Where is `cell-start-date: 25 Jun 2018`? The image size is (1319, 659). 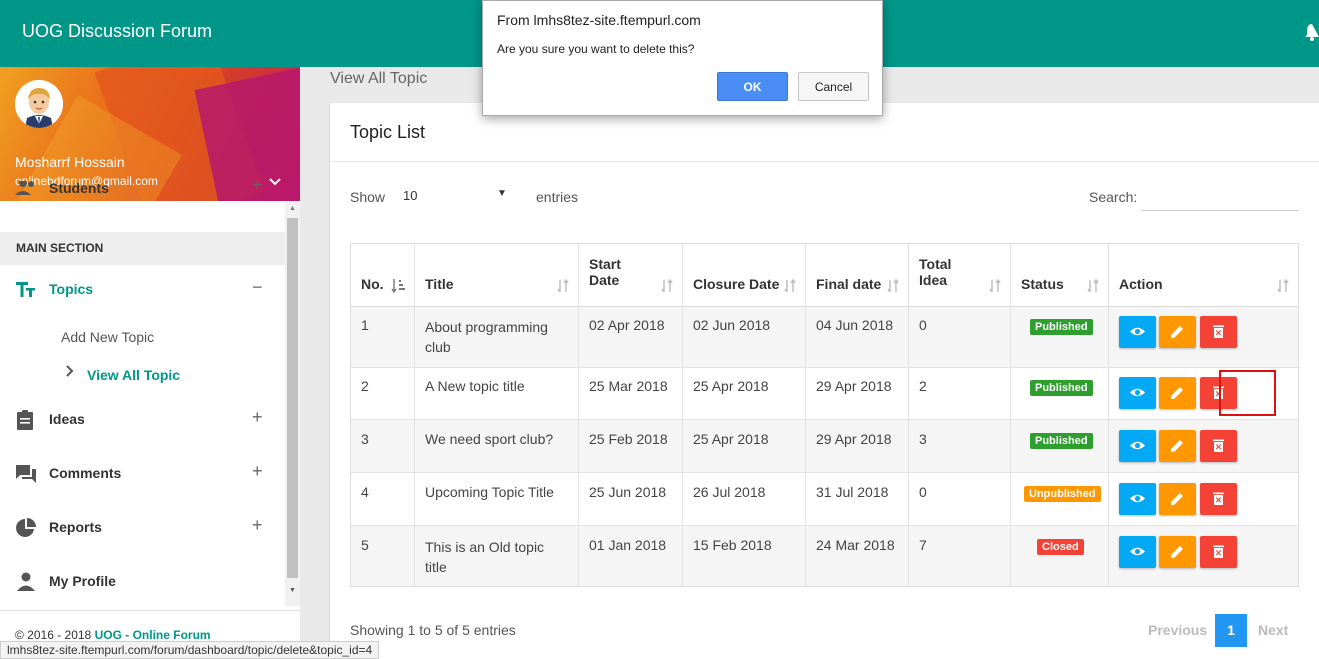
cell-start-date: 25 Jun 2018 is located at coordinates (628, 492).